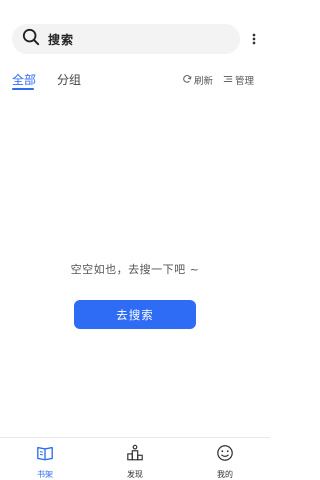 Image resolution: width=320 pixels, height=480 pixels. What do you see at coordinates (45, 474) in the screenshot?
I see `nav-label-bookshelf: 书架` at bounding box center [45, 474].